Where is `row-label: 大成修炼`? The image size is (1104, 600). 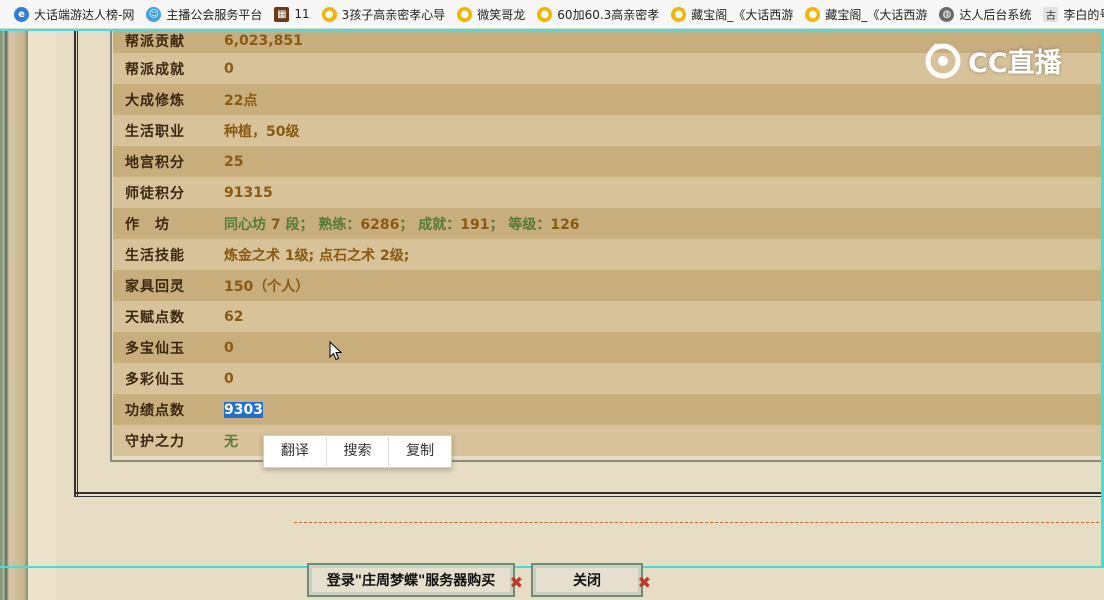 row-label: 大成修炼 is located at coordinates (155, 100).